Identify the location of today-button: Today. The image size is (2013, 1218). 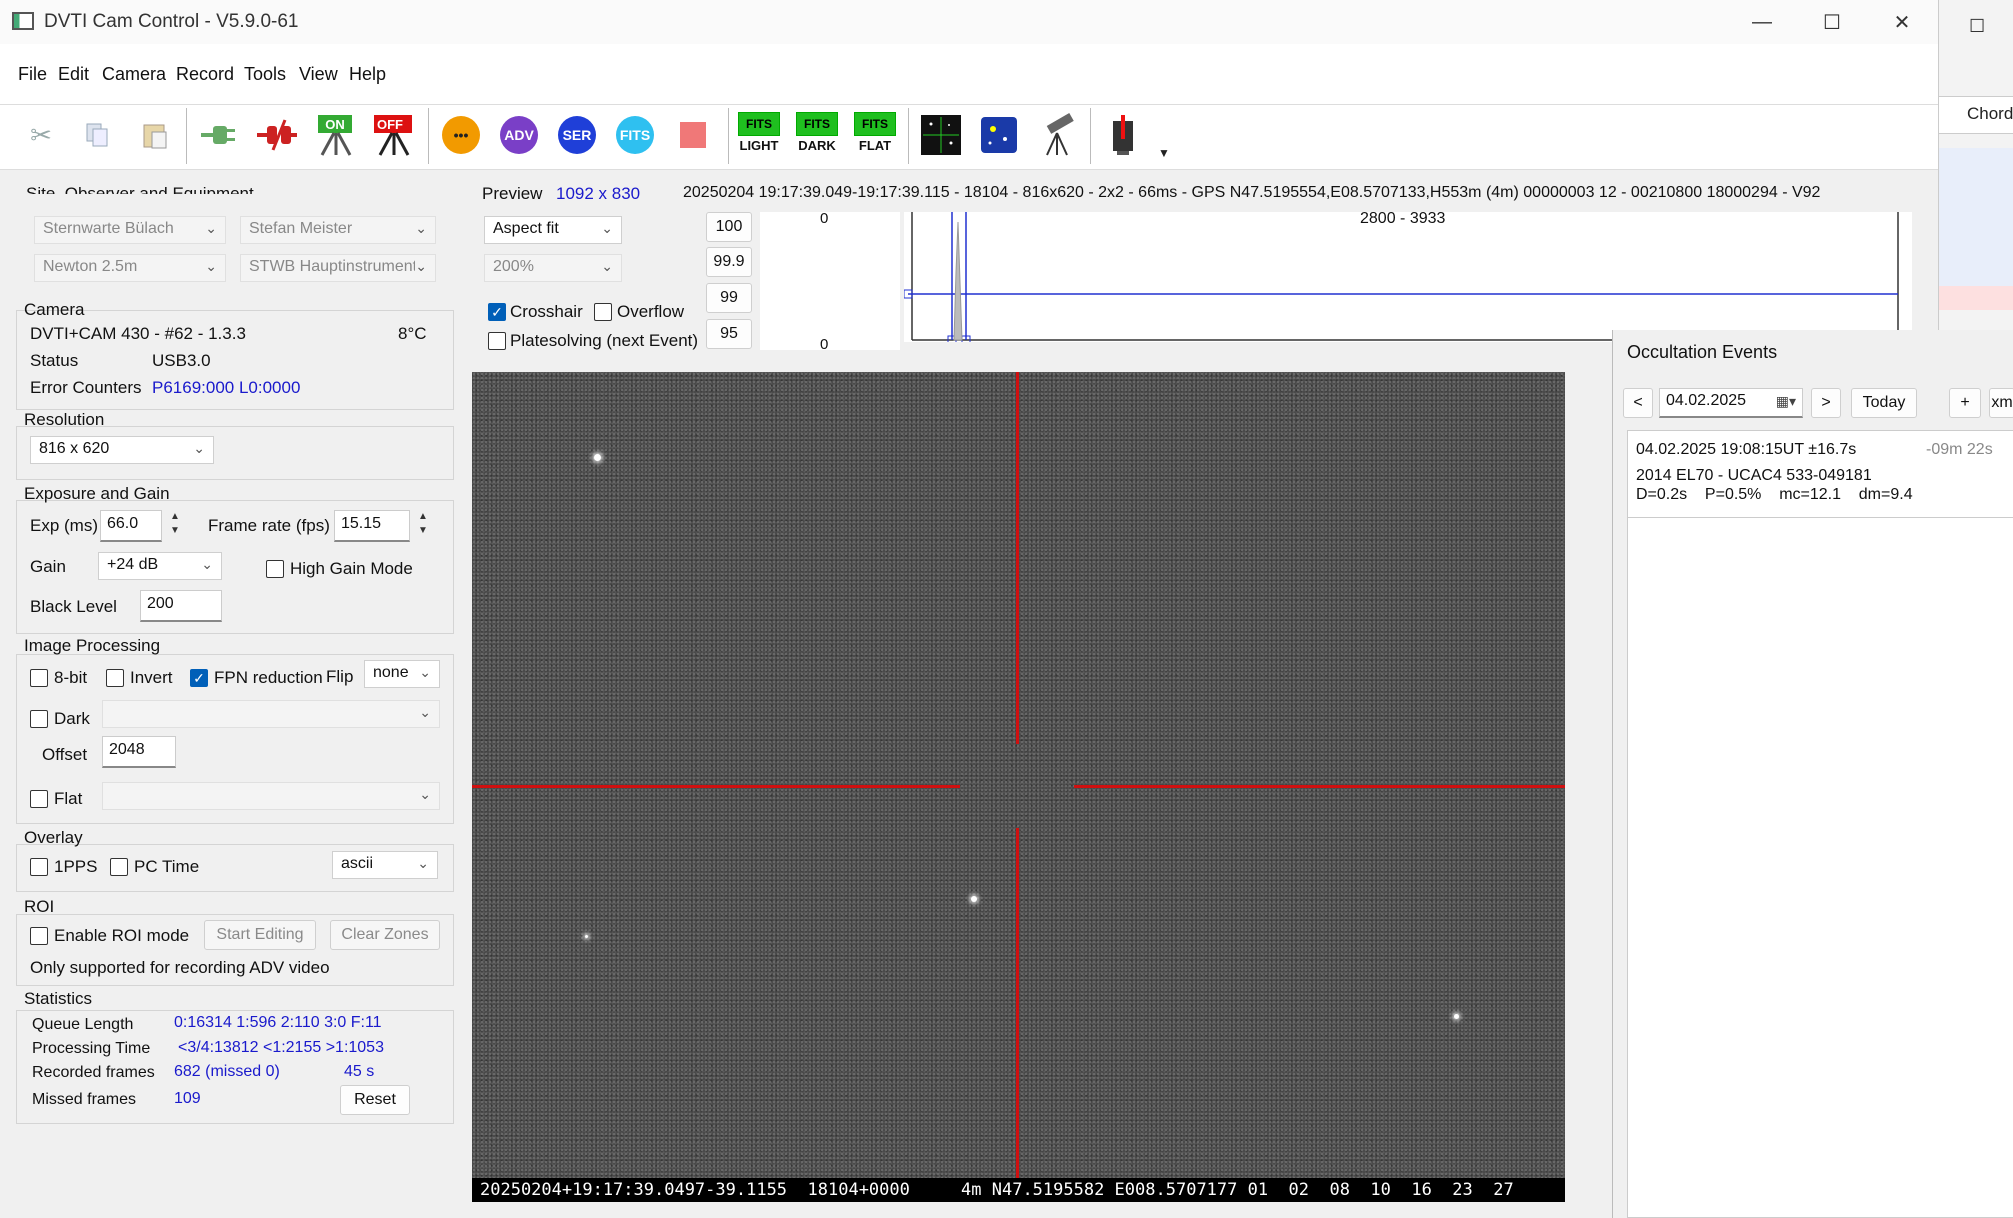
(1884, 403).